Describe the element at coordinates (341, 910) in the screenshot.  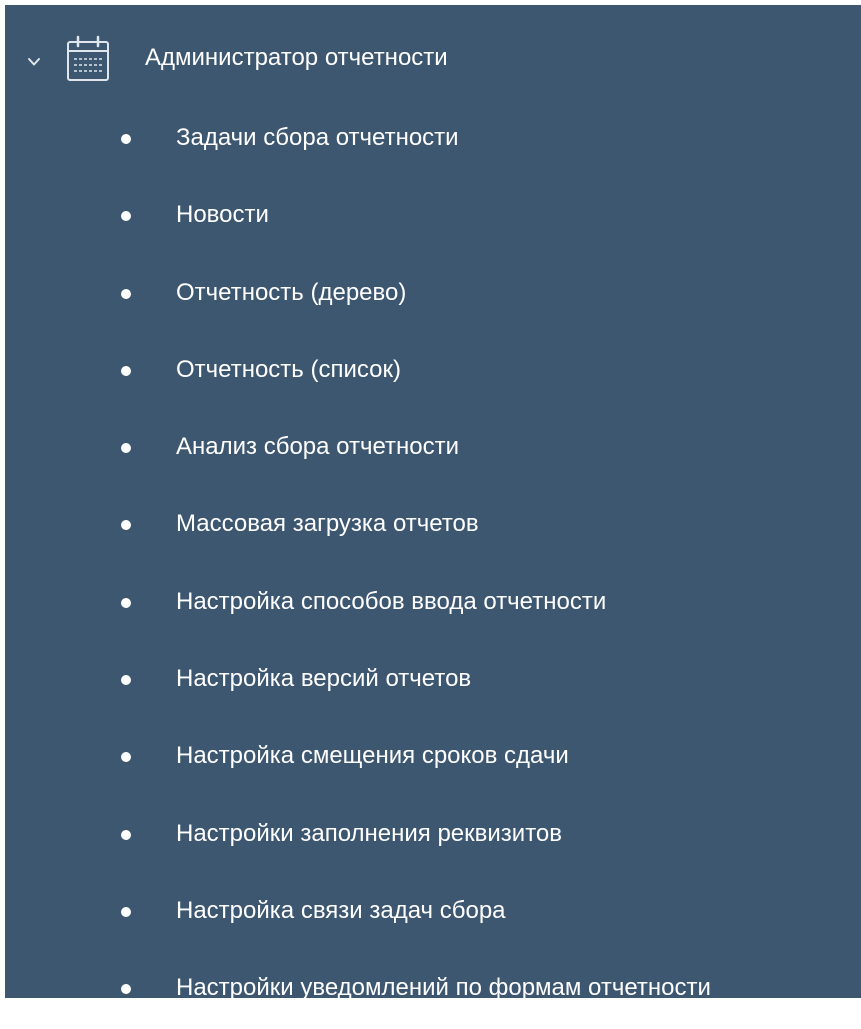
I see `menu-item-label: Настройка связи задач сбора` at that location.